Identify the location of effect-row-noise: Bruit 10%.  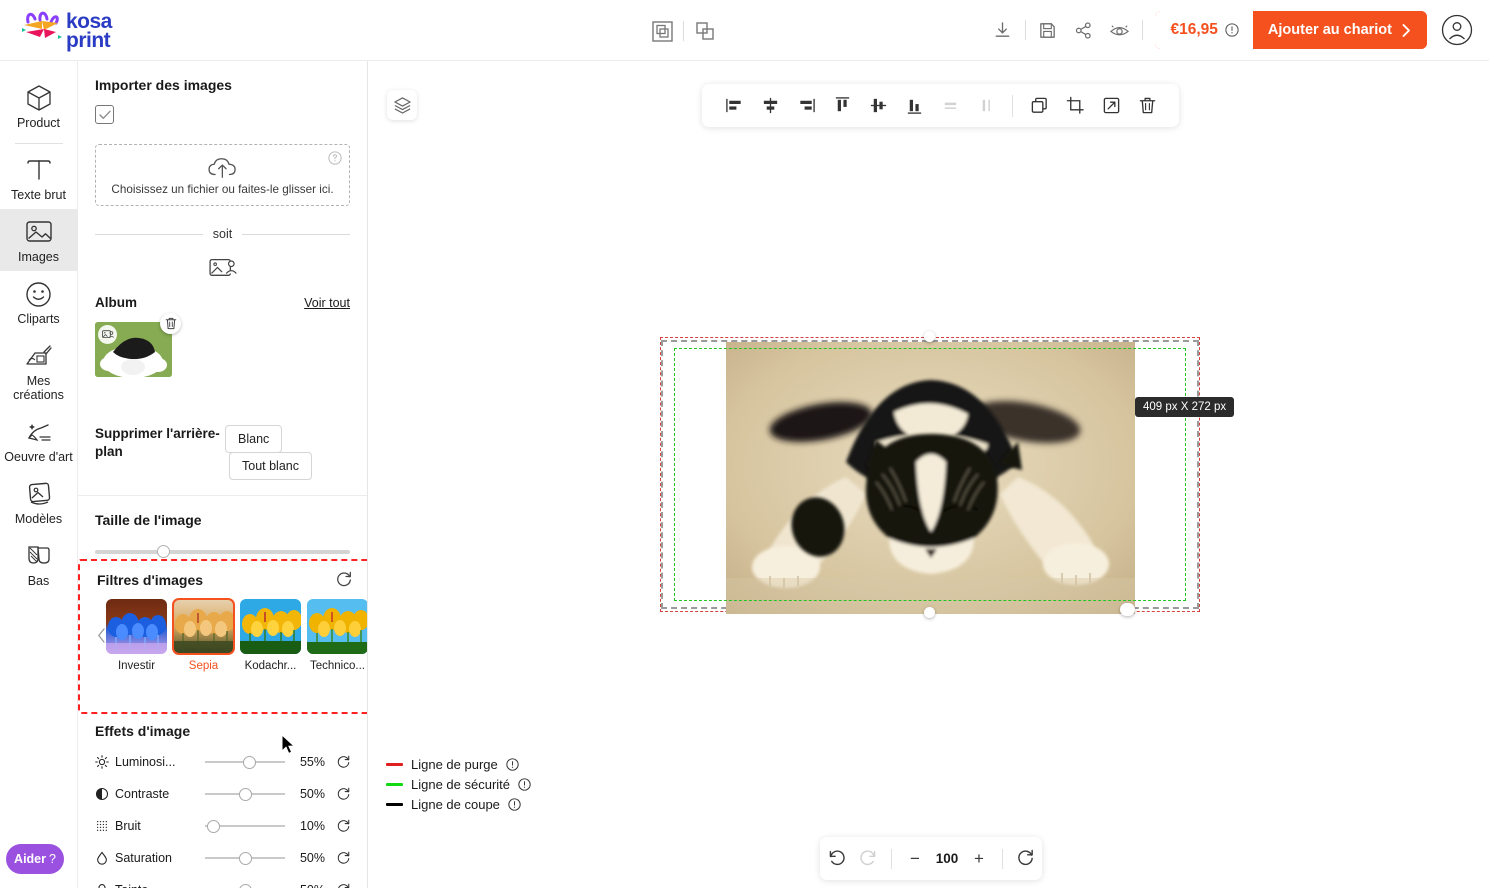
(223, 826).